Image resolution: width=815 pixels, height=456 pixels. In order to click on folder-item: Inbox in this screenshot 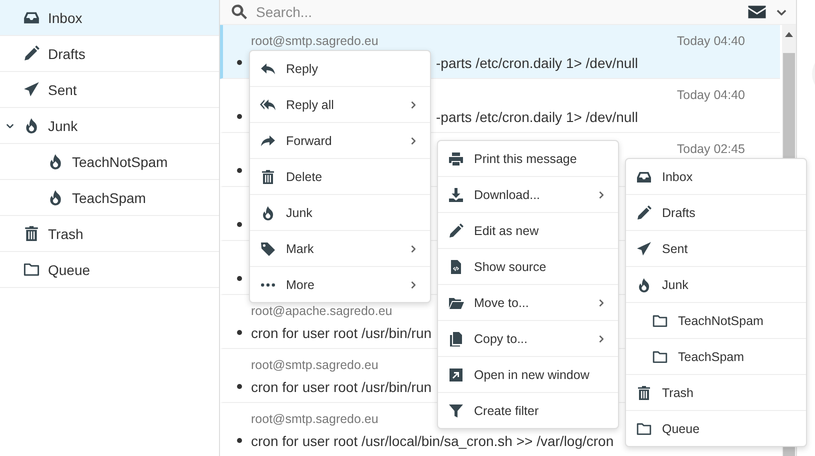, I will do `click(109, 18)`.